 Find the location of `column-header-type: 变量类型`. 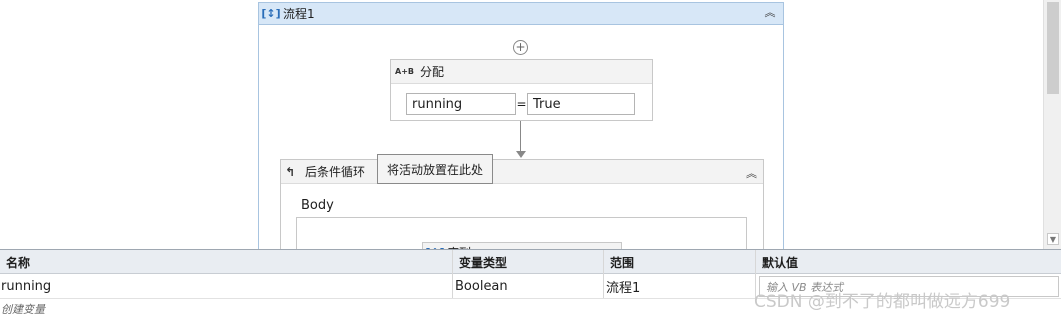

column-header-type: 变量类型 is located at coordinates (528, 262).